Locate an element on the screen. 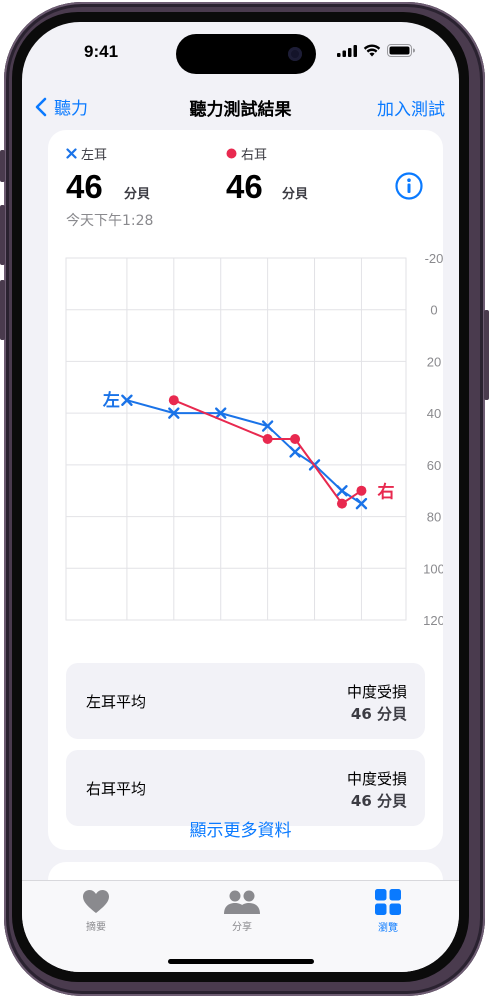 Image resolution: width=489 pixels, height=998 pixels. right-average-row: 右耳平均 中度受損 46 分貝 is located at coordinates (245, 788).